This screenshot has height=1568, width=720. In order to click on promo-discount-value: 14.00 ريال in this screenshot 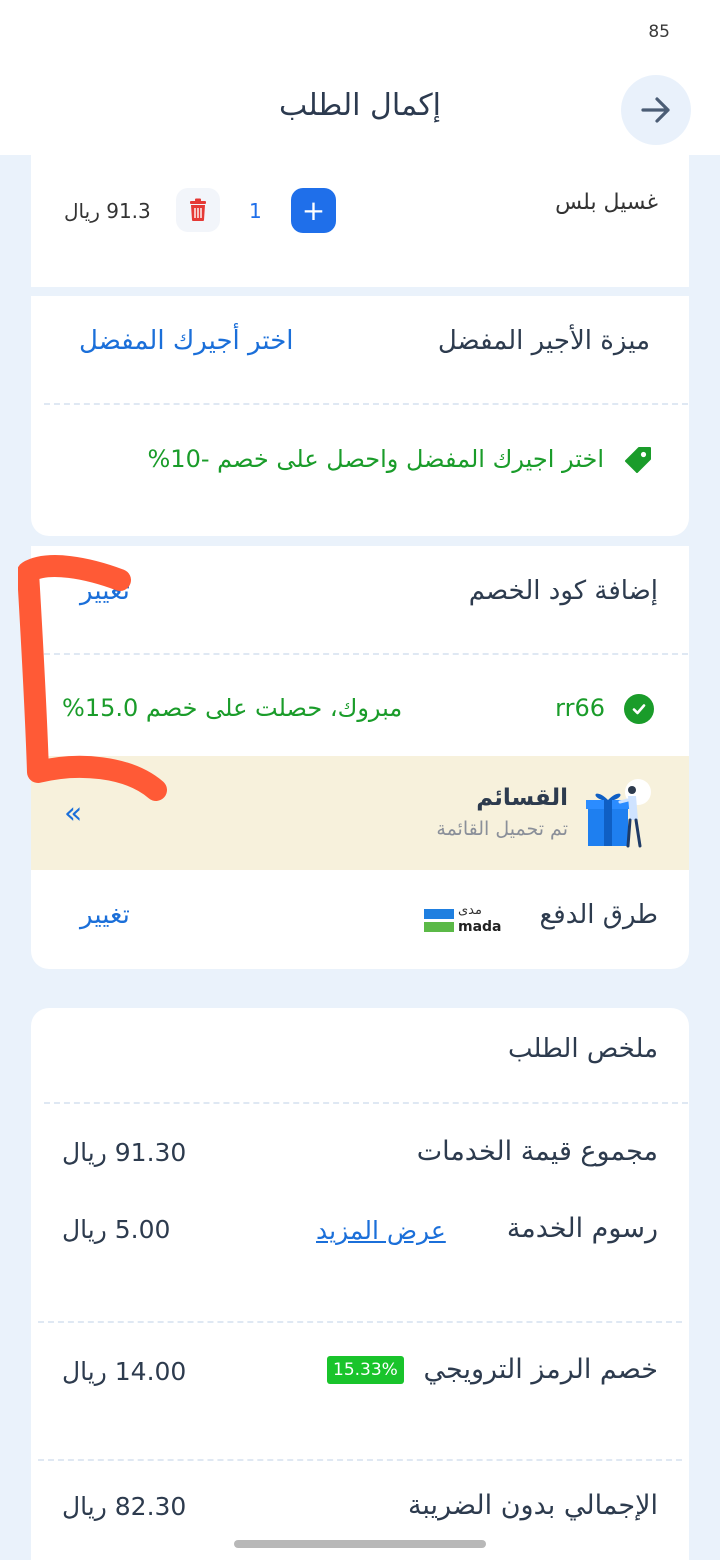, I will do `click(124, 1371)`.